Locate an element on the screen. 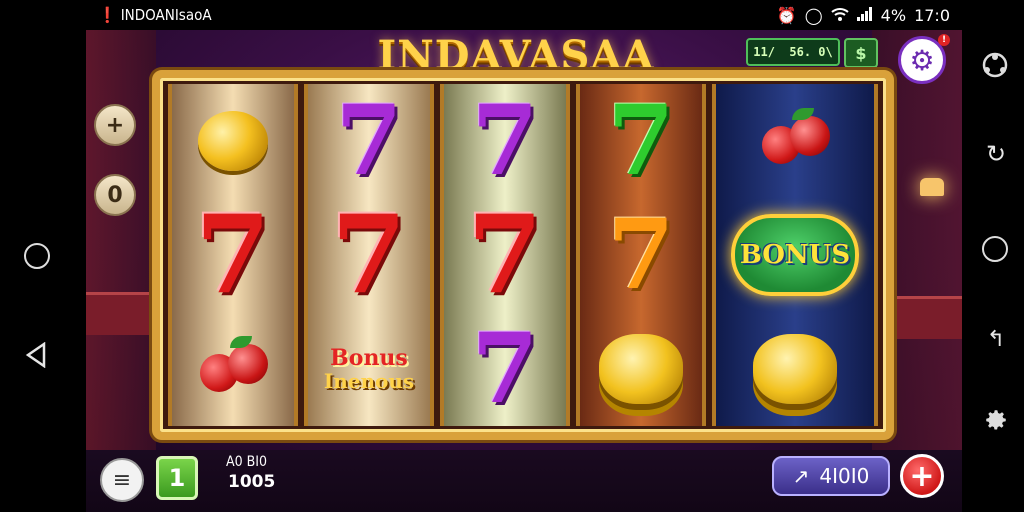  back-nav-button is located at coordinates (36, 355).